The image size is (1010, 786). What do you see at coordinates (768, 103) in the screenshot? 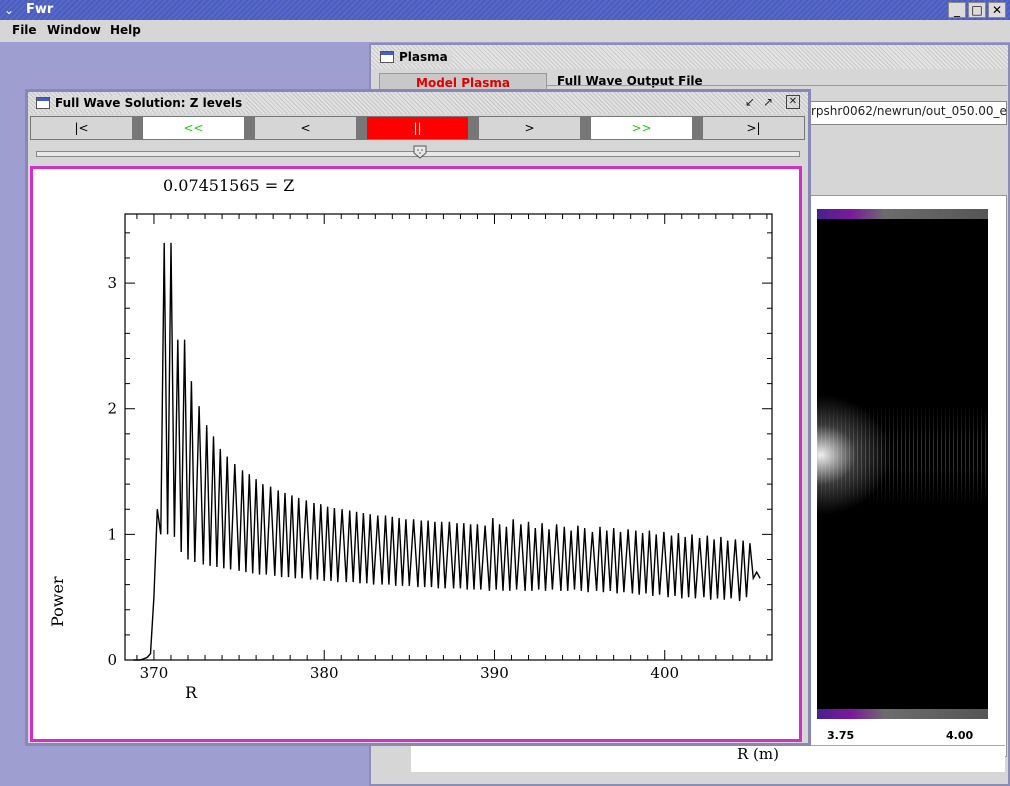
I see `maximize-icon: ↗` at bounding box center [768, 103].